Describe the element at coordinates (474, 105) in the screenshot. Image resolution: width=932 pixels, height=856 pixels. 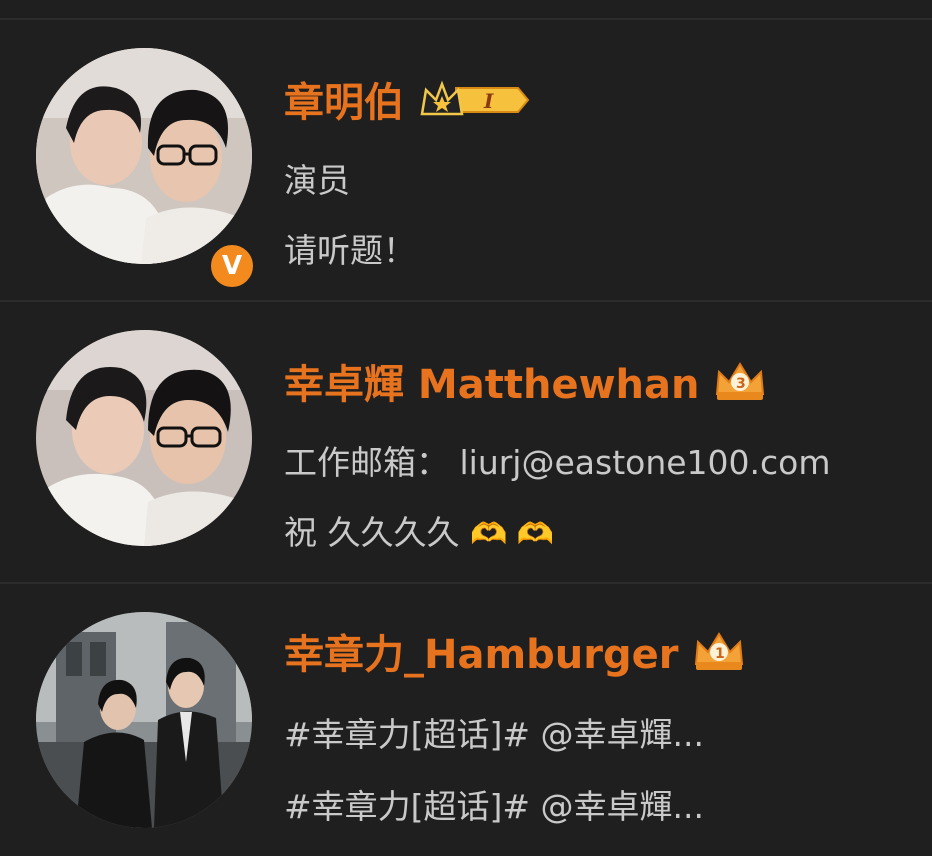
I see `crown-level-badge-icon: I` at that location.